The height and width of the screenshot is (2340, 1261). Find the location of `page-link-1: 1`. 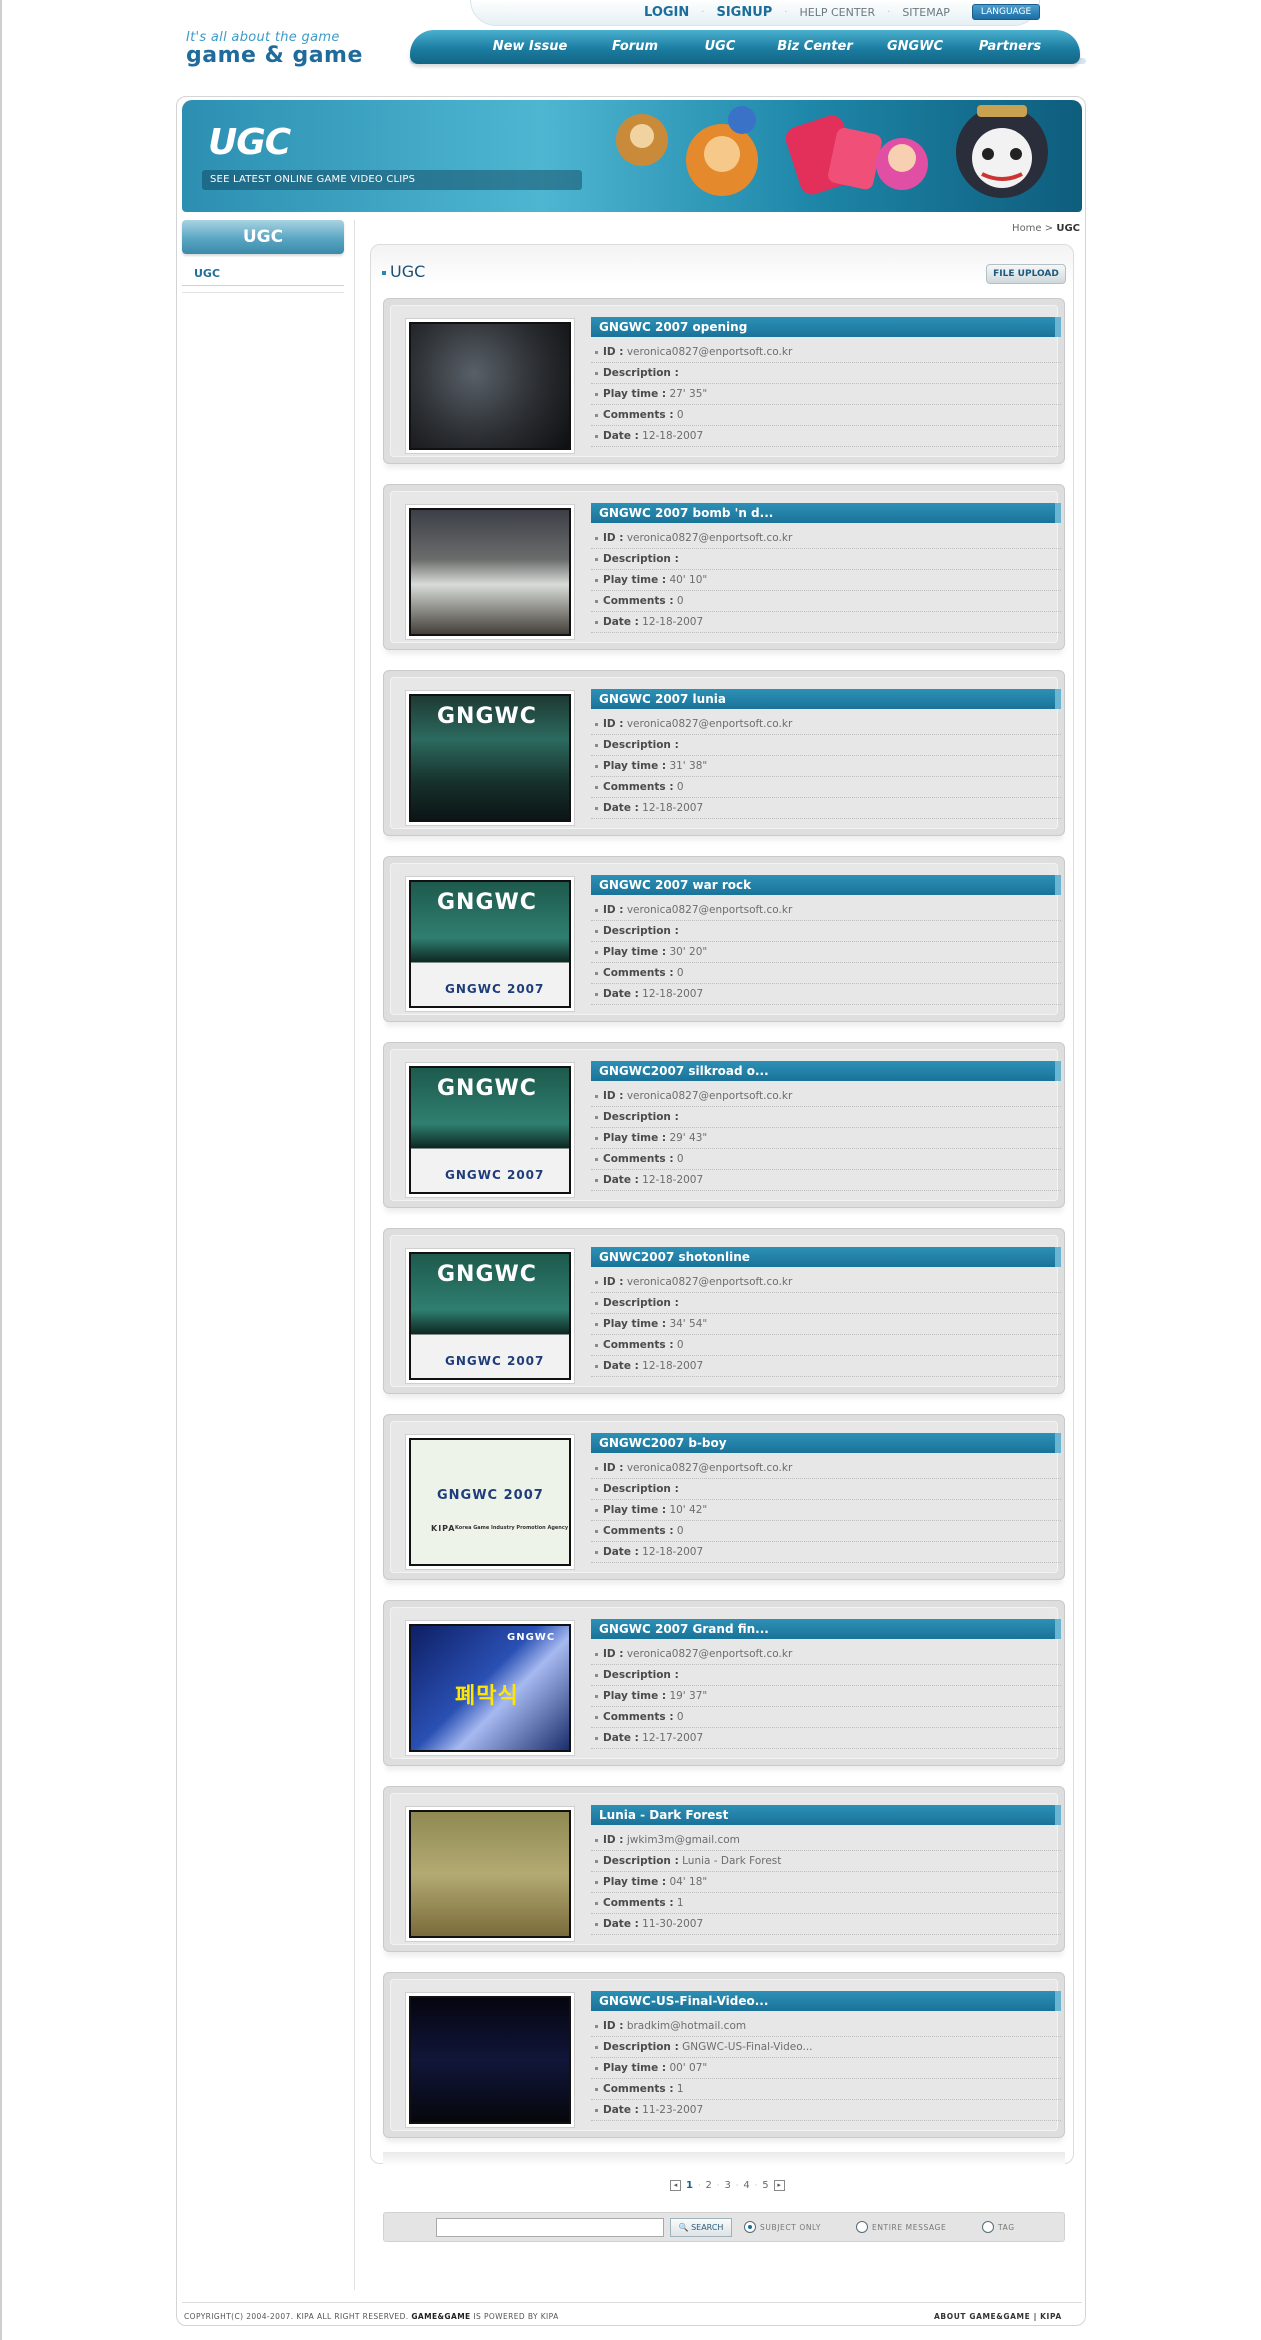

page-link-1: 1 is located at coordinates (689, 2185).